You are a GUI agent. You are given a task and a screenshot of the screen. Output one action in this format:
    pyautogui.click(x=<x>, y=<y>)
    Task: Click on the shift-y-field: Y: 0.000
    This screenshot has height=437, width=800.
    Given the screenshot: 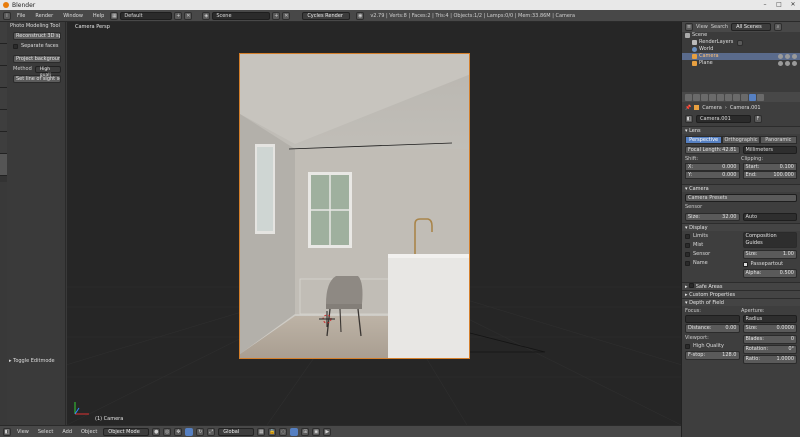 What is the action you would take?
    pyautogui.click(x=712, y=175)
    